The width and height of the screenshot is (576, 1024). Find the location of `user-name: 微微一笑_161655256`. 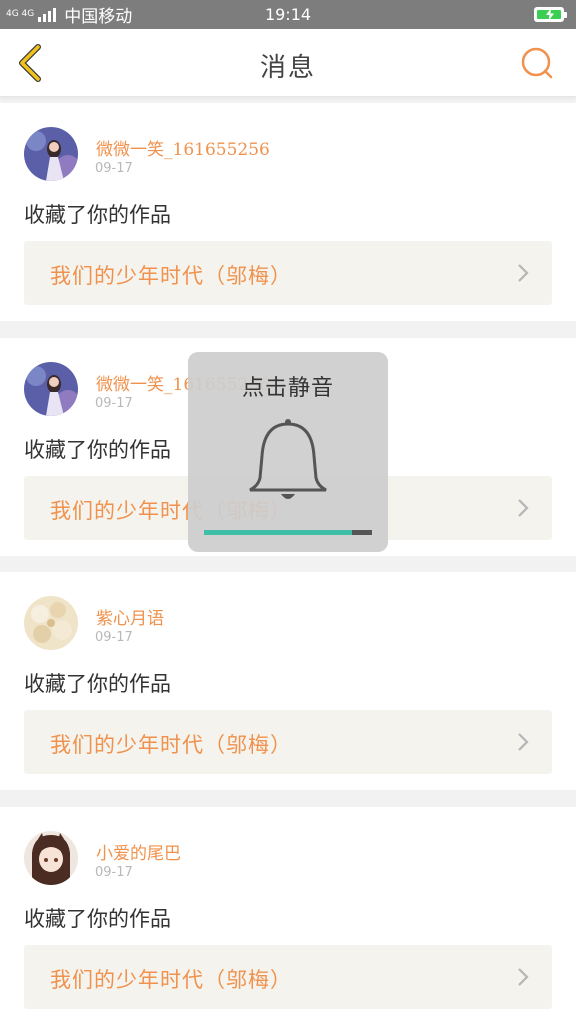

user-name: 微微一笑_161655256 is located at coordinates (183, 147).